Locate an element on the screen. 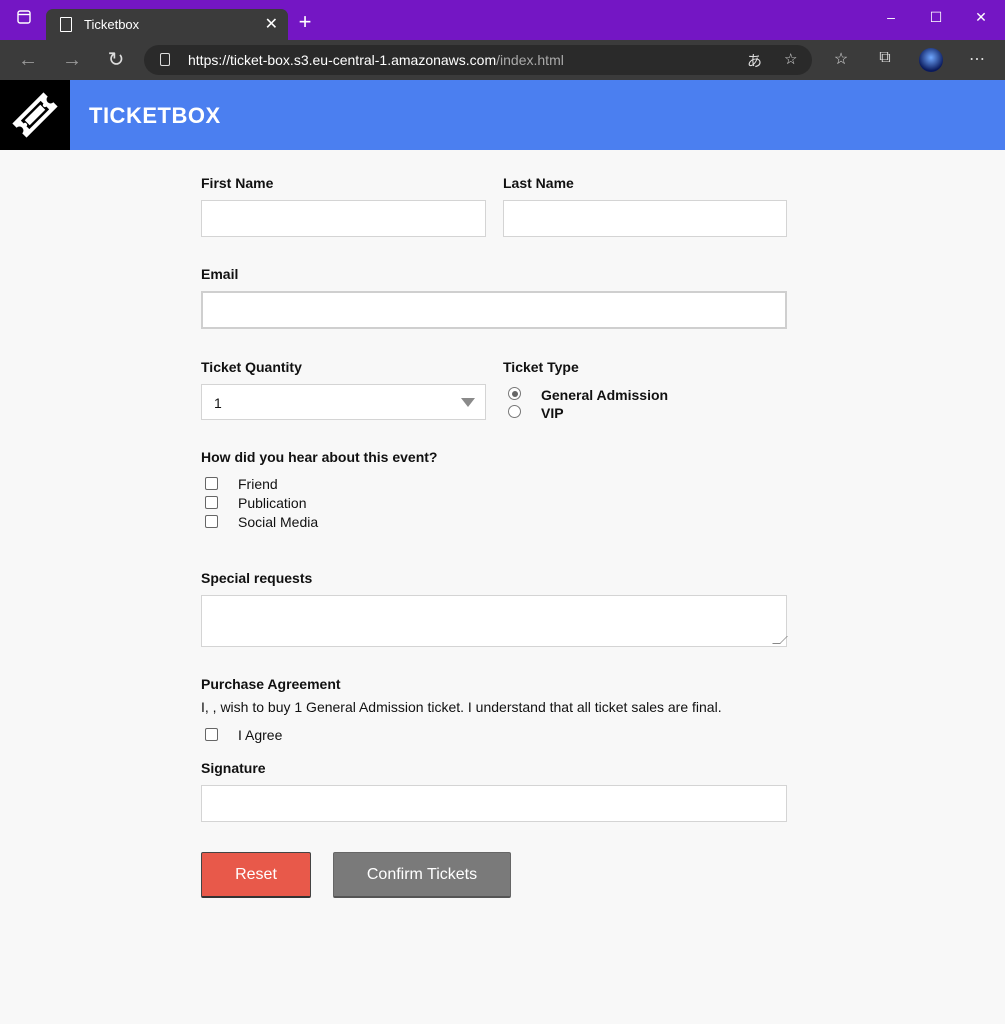  page-icon is located at coordinates (66, 24).